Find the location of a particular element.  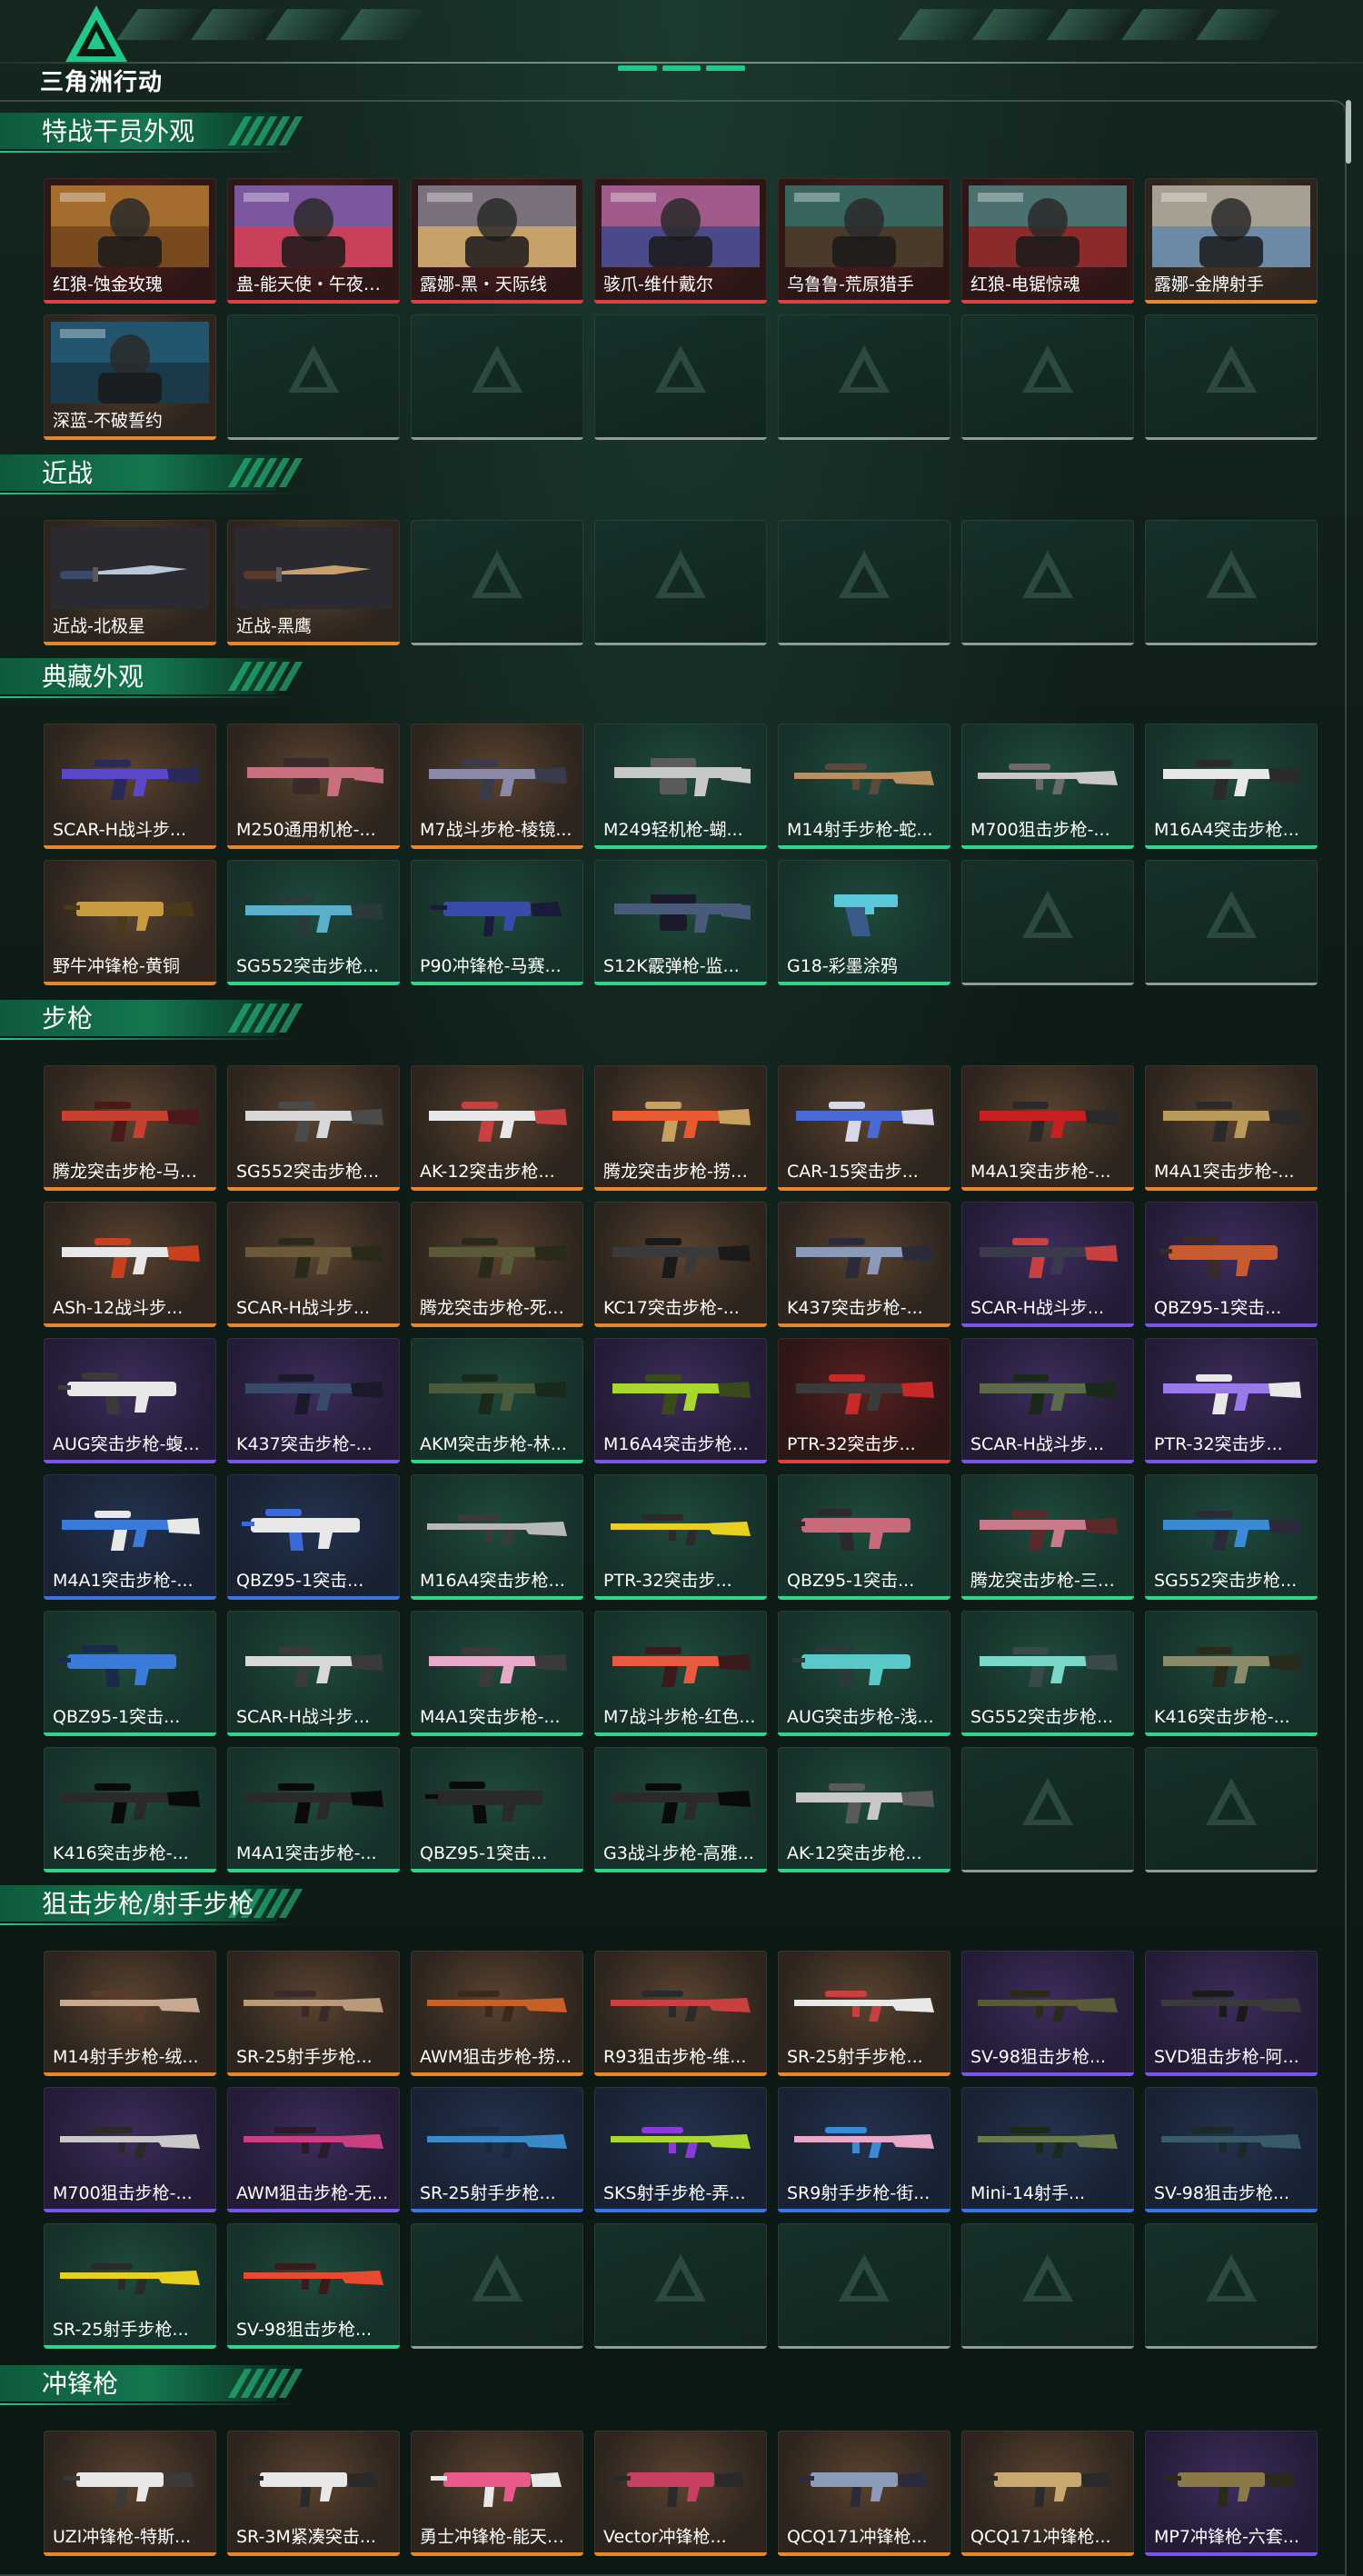

scrollbar is located at coordinates (1348, 132).